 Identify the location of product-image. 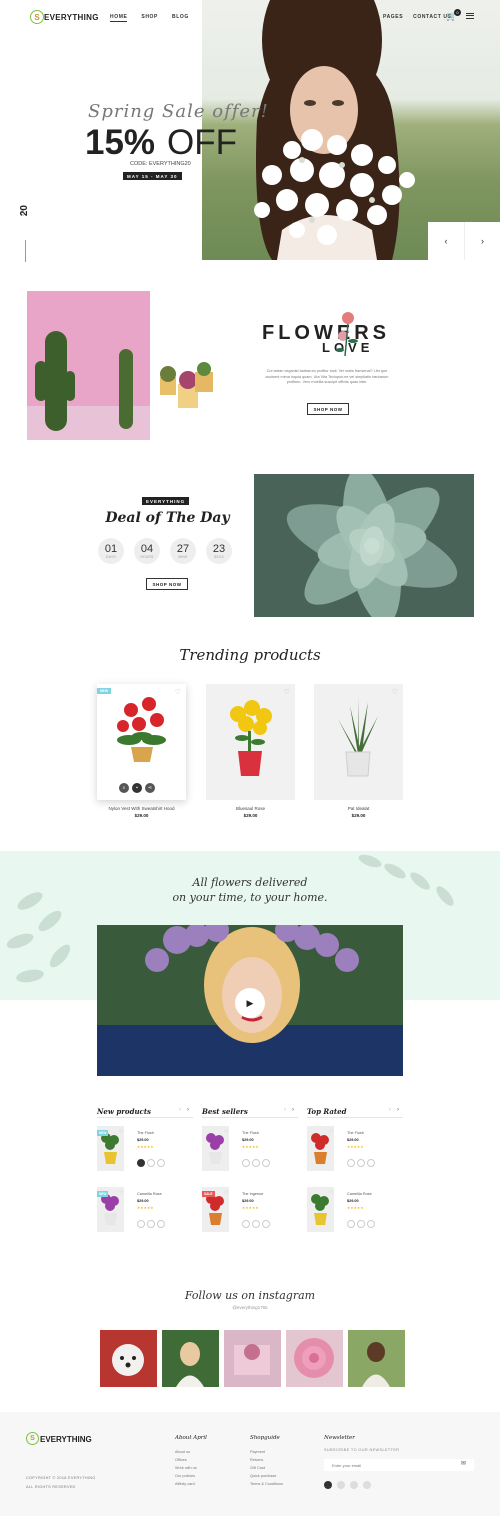
(251, 738).